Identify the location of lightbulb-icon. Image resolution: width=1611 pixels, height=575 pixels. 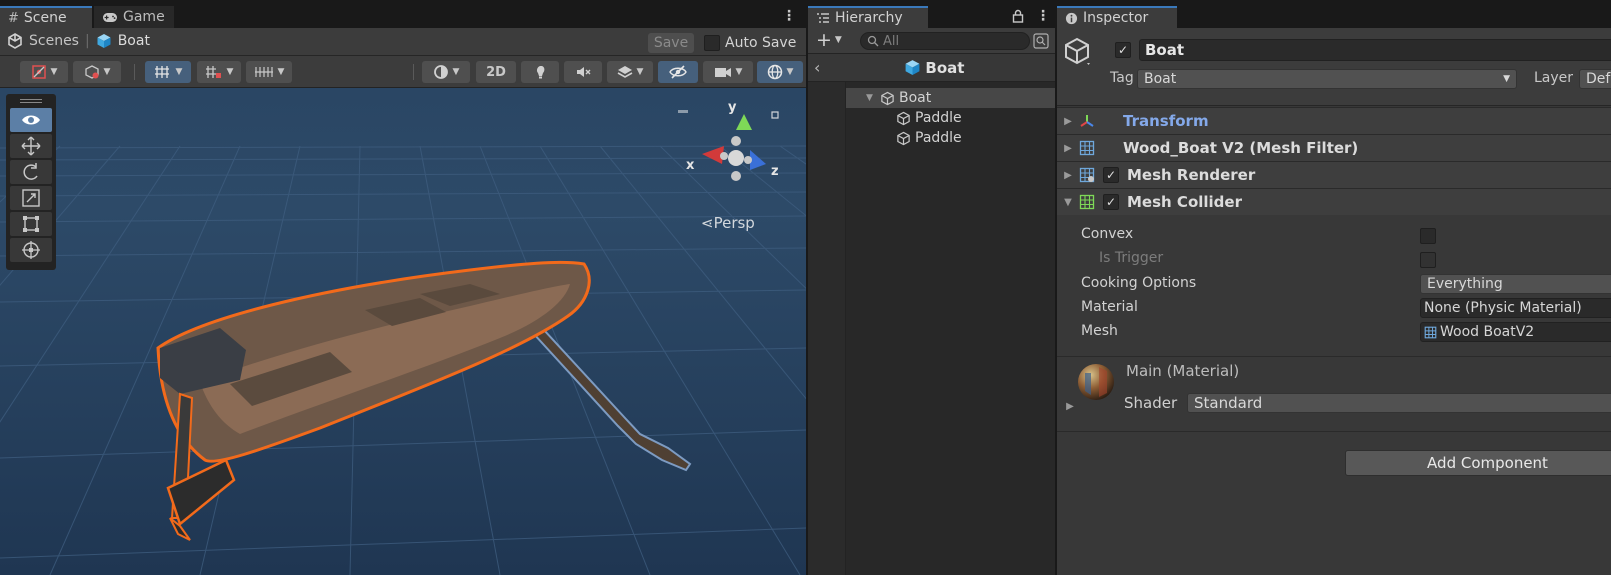
(540, 72).